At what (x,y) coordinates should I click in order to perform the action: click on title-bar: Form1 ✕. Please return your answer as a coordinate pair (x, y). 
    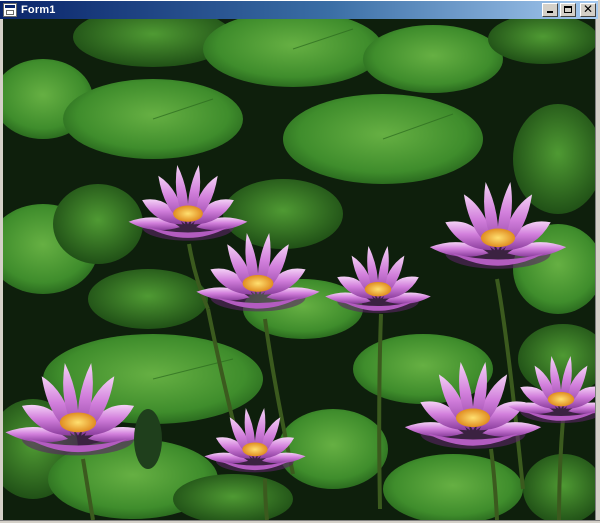
    Looking at the image, I should click on (299, 9).